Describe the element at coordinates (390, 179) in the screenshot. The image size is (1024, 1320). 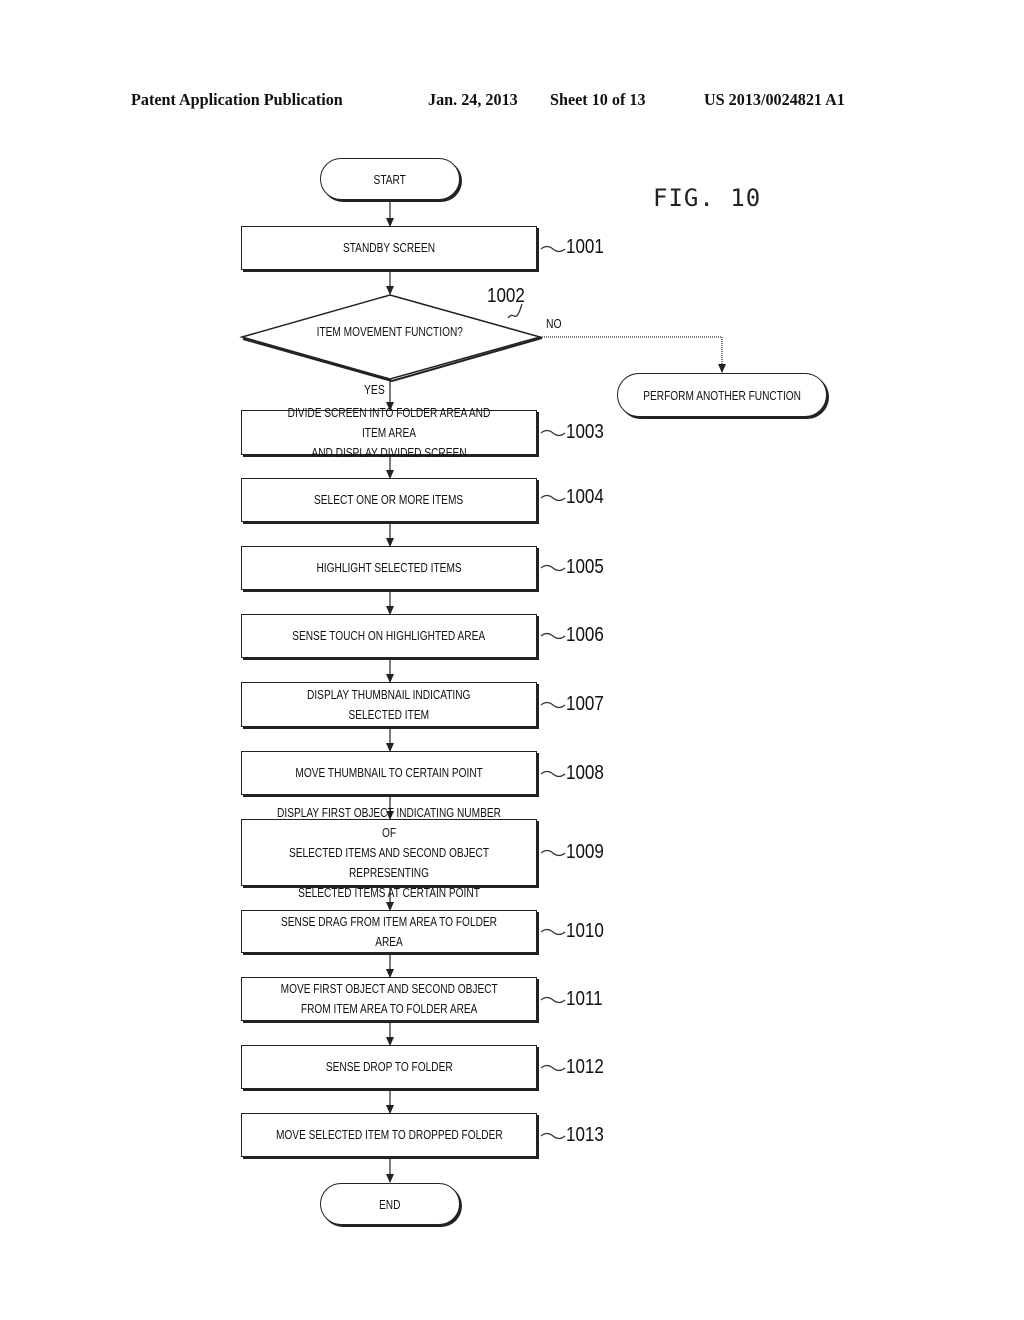
I see `start-terminal: START` at that location.